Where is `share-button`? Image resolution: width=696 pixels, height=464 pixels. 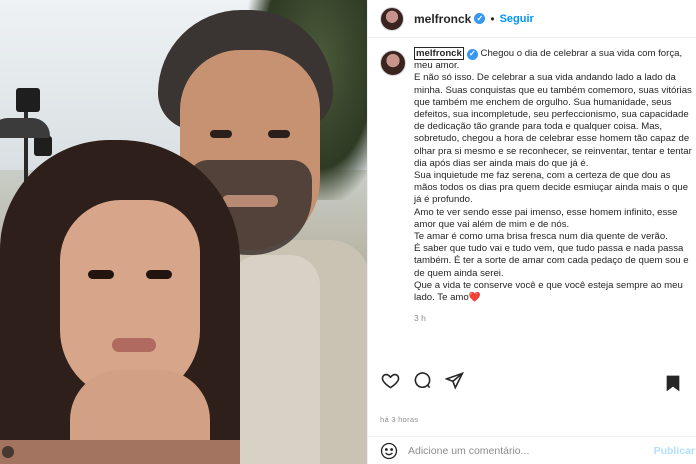 share-button is located at coordinates (454, 380).